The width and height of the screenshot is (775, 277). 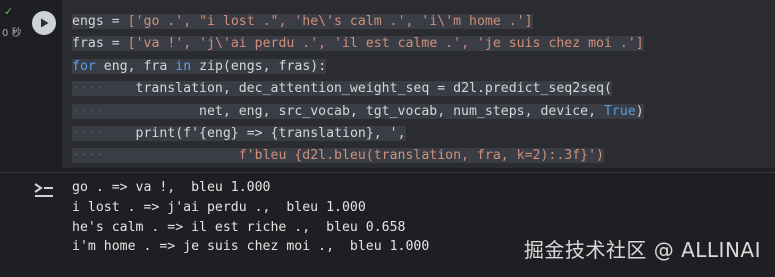 What do you see at coordinates (199, 66) in the screenshot?
I see `code-line-3: for eng, fra in zip(engs, fras):` at bounding box center [199, 66].